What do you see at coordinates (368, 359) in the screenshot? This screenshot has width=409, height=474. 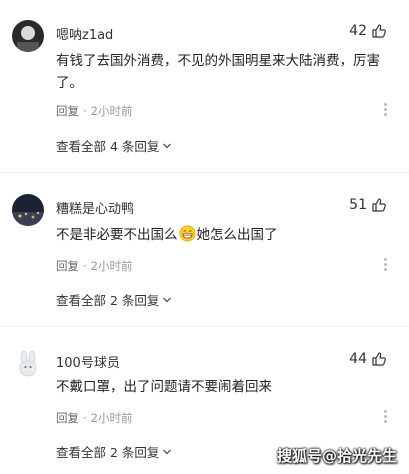 I see `like-button: 44` at bounding box center [368, 359].